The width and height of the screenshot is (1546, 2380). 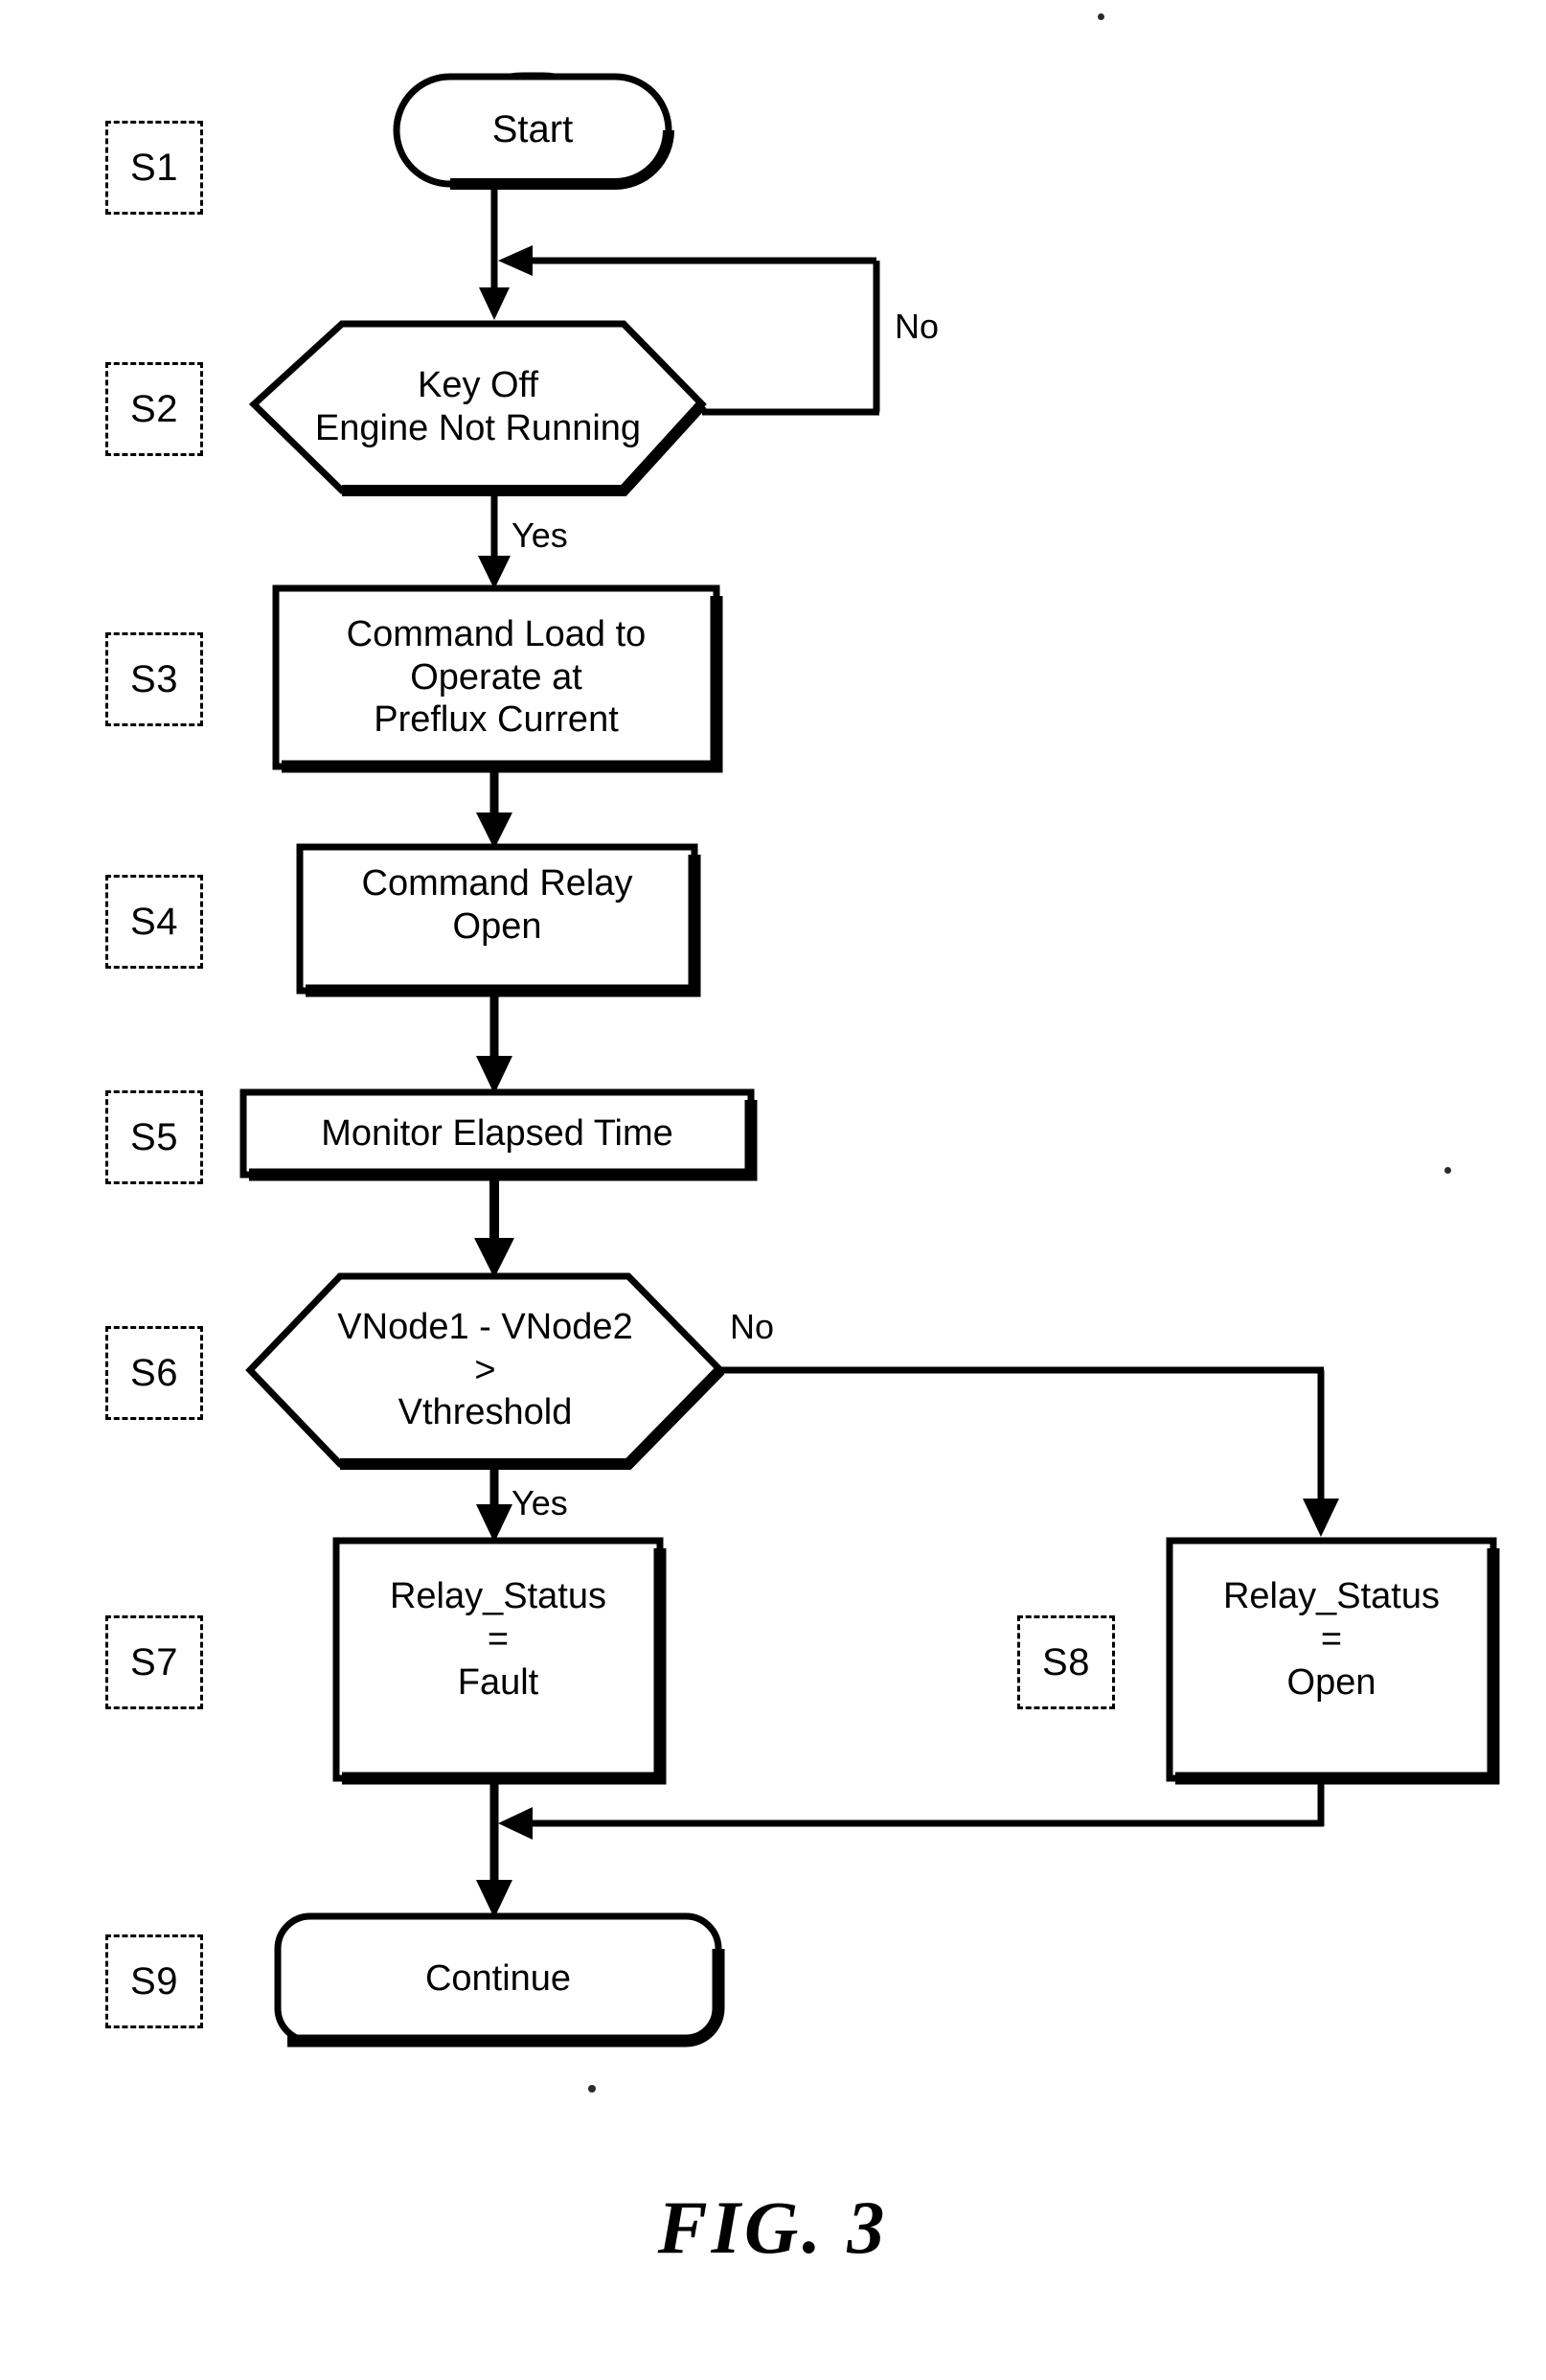 I want to click on scan-speck-right, so click(x=1447, y=1170).